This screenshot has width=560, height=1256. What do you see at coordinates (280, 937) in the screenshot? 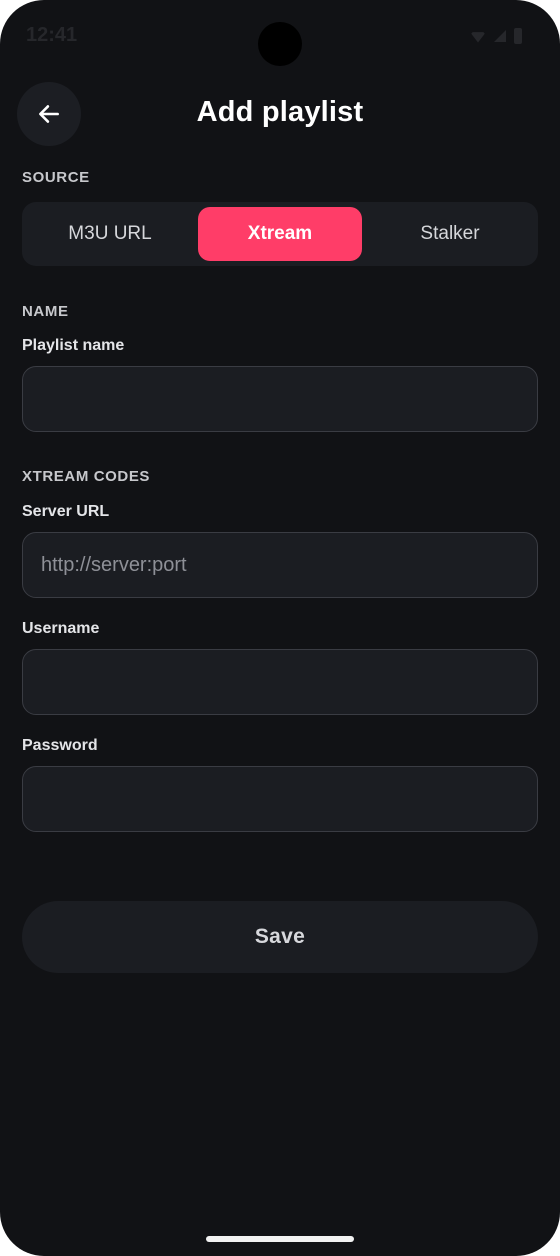
I see `save-button: Save` at bounding box center [280, 937].